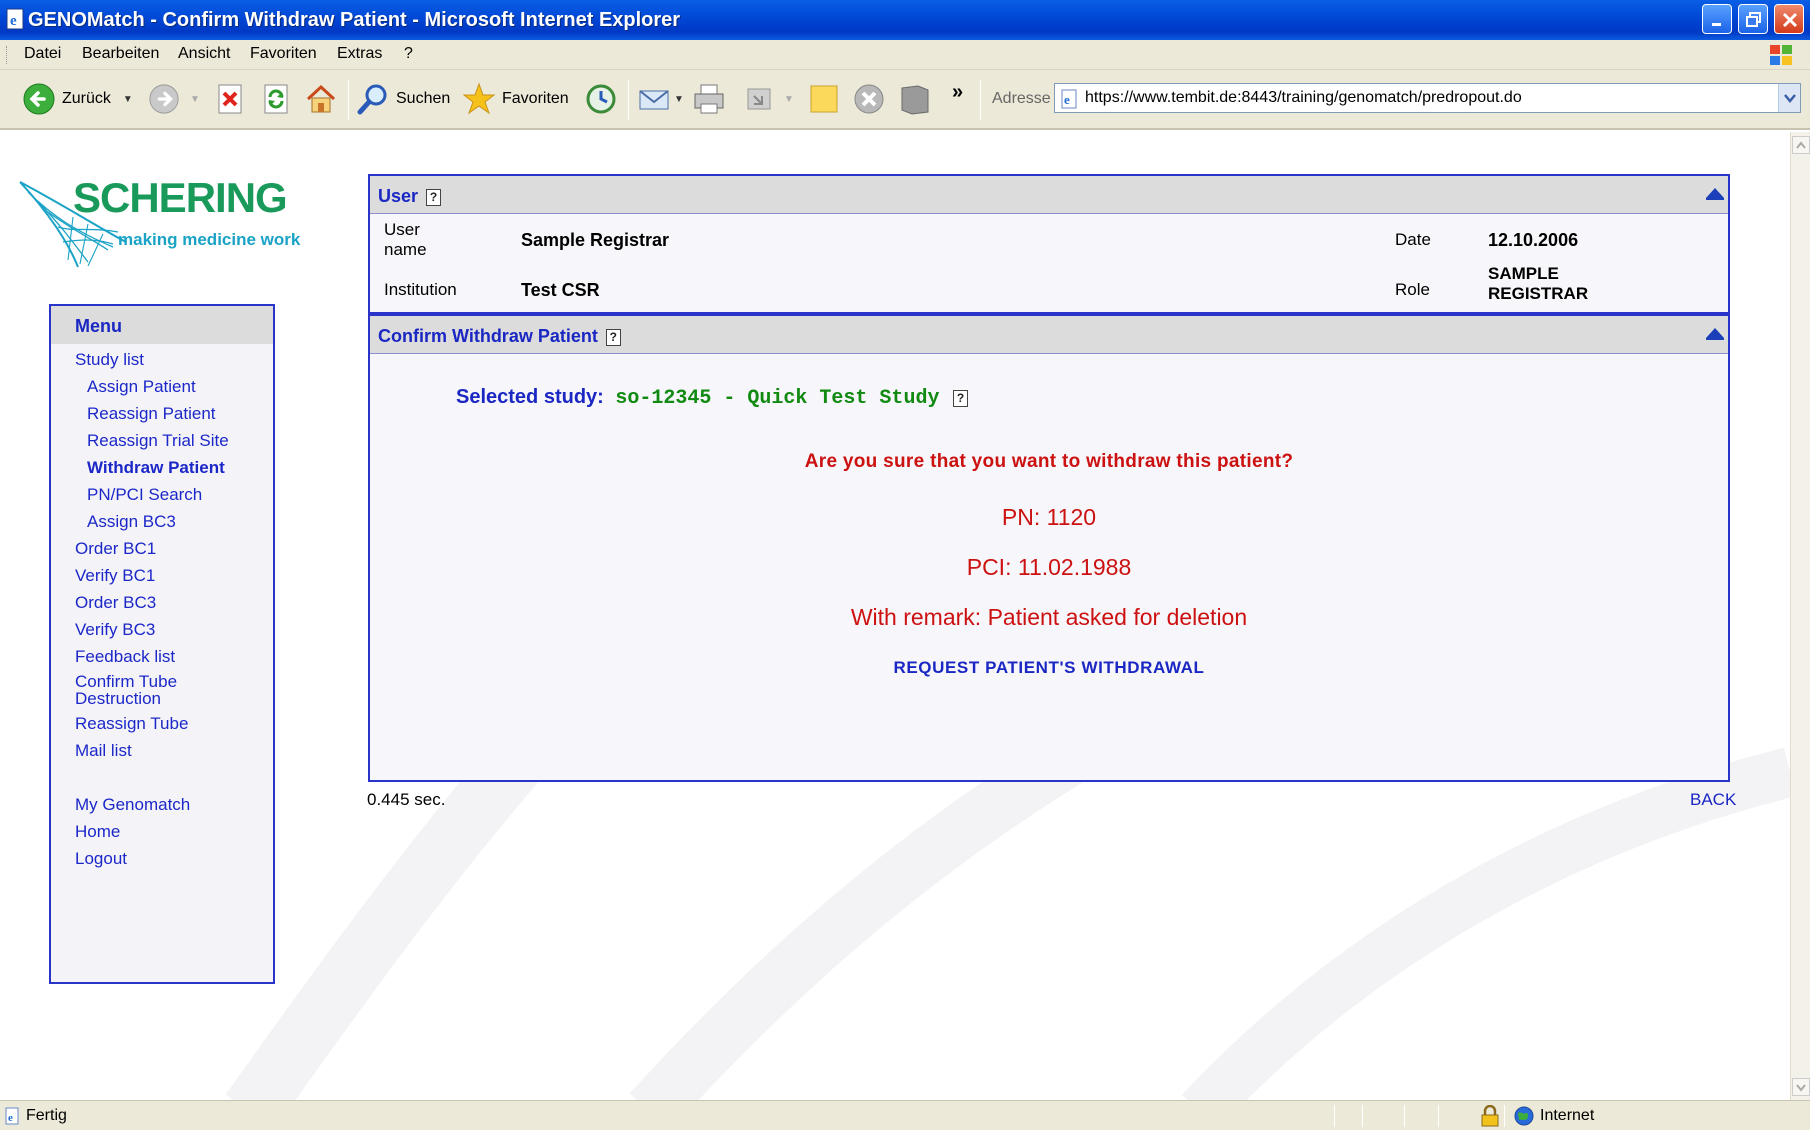 The width and height of the screenshot is (1810, 1130). Describe the element at coordinates (406, 799) in the screenshot. I see `page-timing: 0.445 sec.` at that location.